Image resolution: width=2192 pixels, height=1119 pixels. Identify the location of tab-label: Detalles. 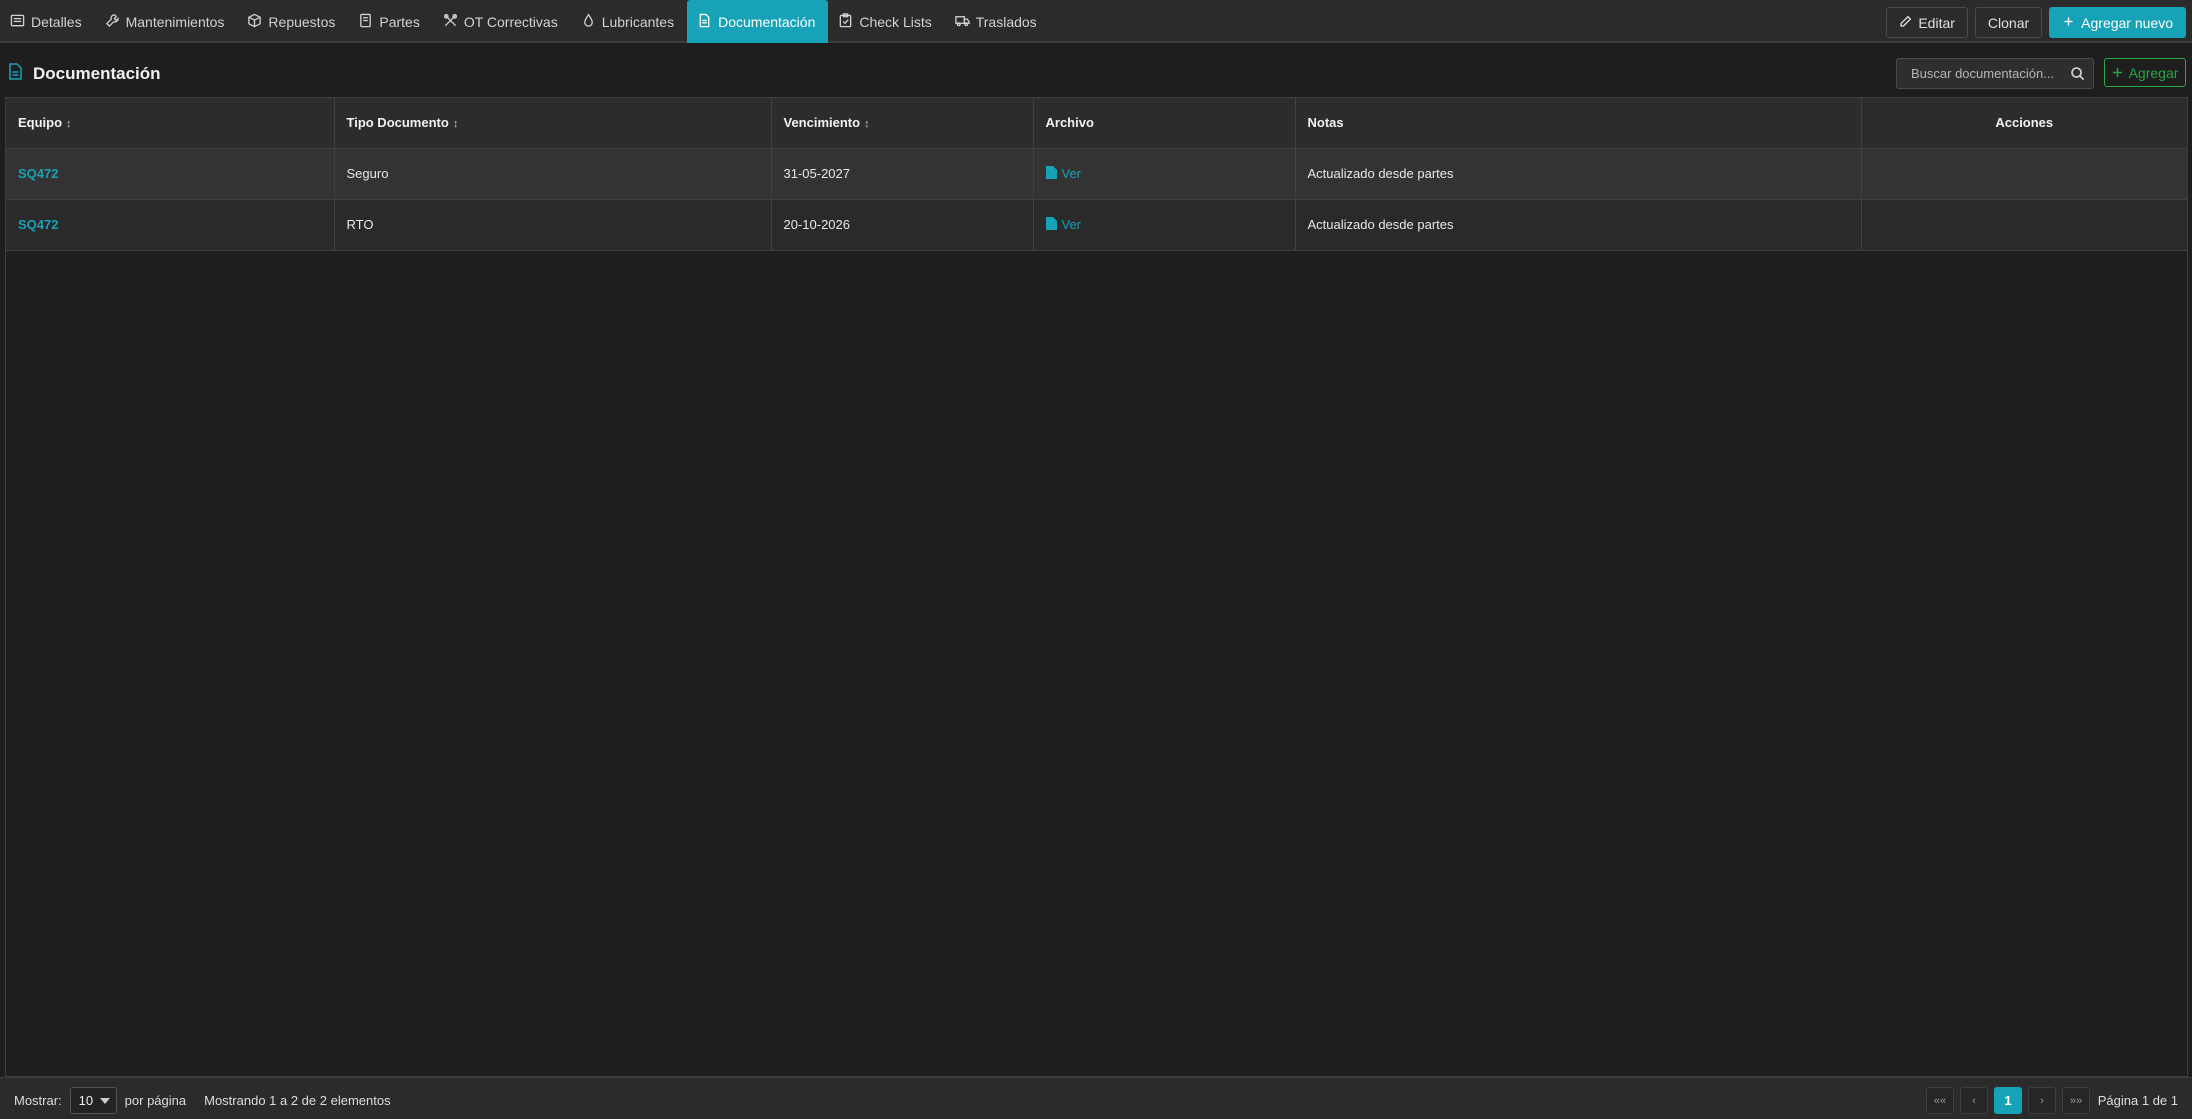
(56, 21).